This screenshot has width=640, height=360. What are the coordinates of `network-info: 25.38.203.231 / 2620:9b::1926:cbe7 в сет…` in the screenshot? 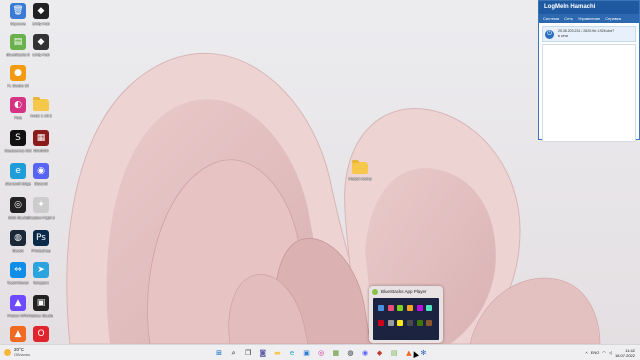 It's located at (586, 34).